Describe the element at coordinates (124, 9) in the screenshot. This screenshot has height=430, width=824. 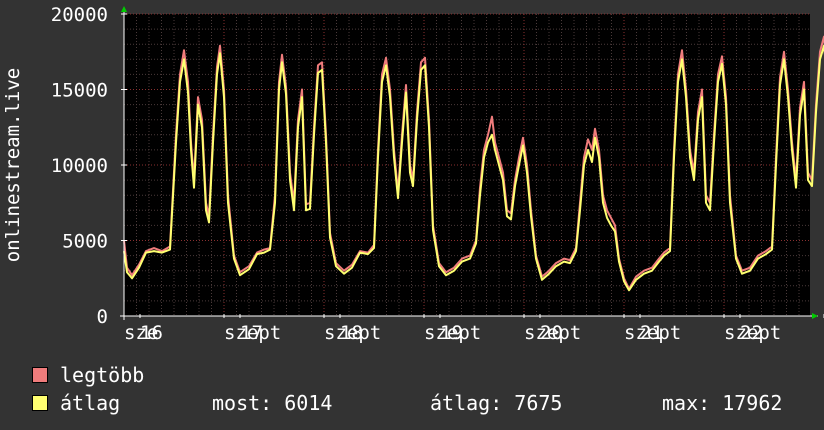
I see `y-axis-arrow` at that location.